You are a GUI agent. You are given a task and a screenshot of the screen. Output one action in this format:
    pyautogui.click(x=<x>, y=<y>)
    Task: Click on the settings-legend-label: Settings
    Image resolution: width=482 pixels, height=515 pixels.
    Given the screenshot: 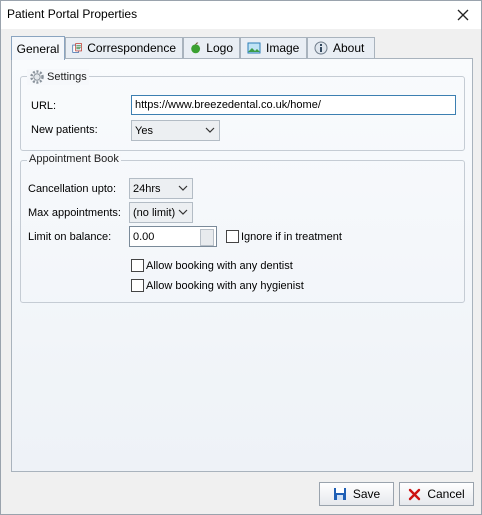 What is the action you would take?
    pyautogui.click(x=67, y=77)
    